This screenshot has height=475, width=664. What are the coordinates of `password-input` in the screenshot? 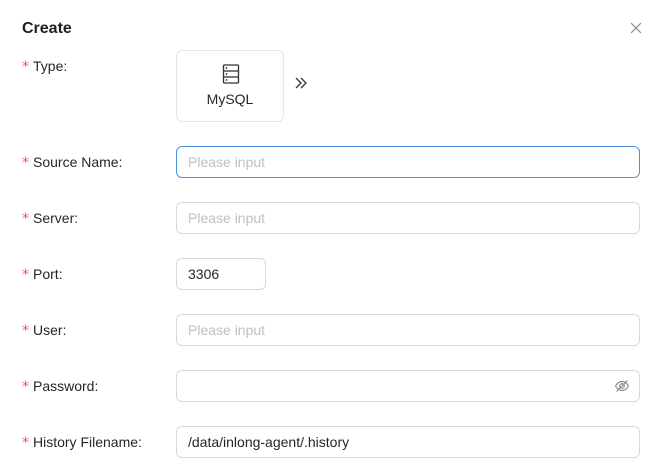 It's located at (408, 386).